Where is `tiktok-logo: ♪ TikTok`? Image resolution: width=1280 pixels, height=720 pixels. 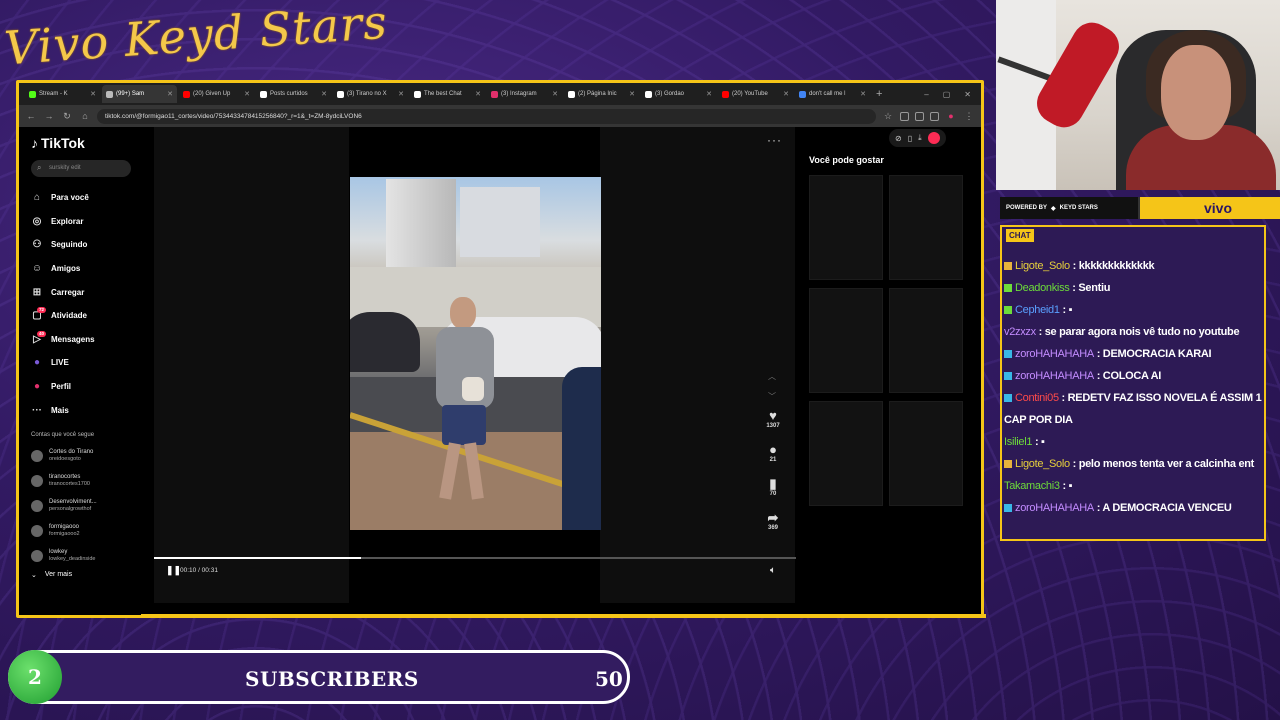
tiktok-logo: ♪ TikTok is located at coordinates (87, 143).